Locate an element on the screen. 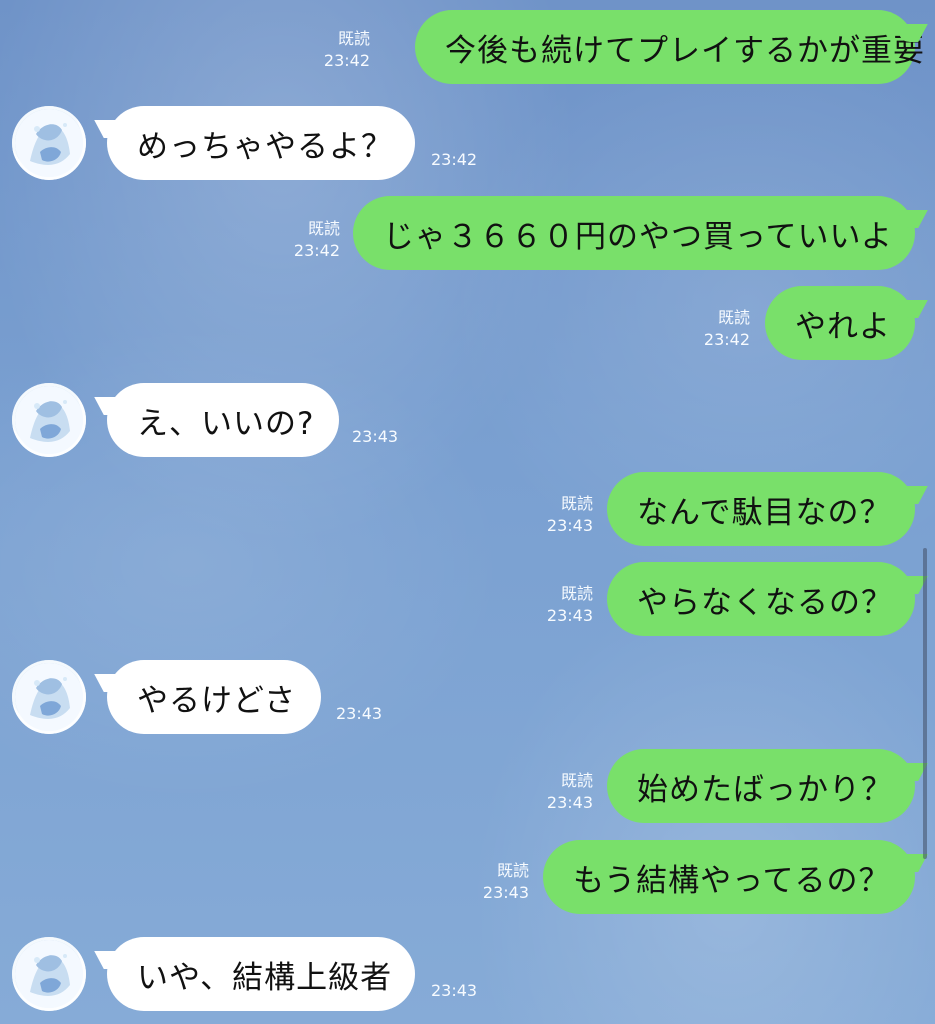 The width and height of the screenshot is (935, 1024). received-message-bubble: いや、結構上級者 is located at coordinates (261, 974).